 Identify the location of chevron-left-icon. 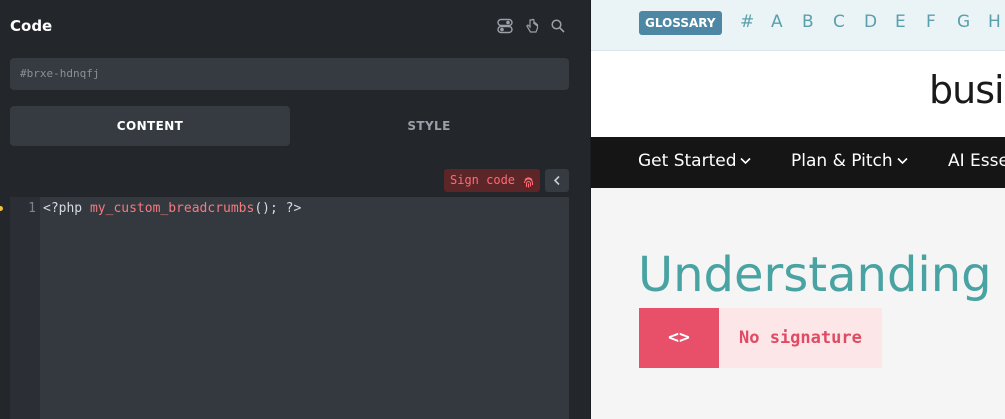
(556, 180).